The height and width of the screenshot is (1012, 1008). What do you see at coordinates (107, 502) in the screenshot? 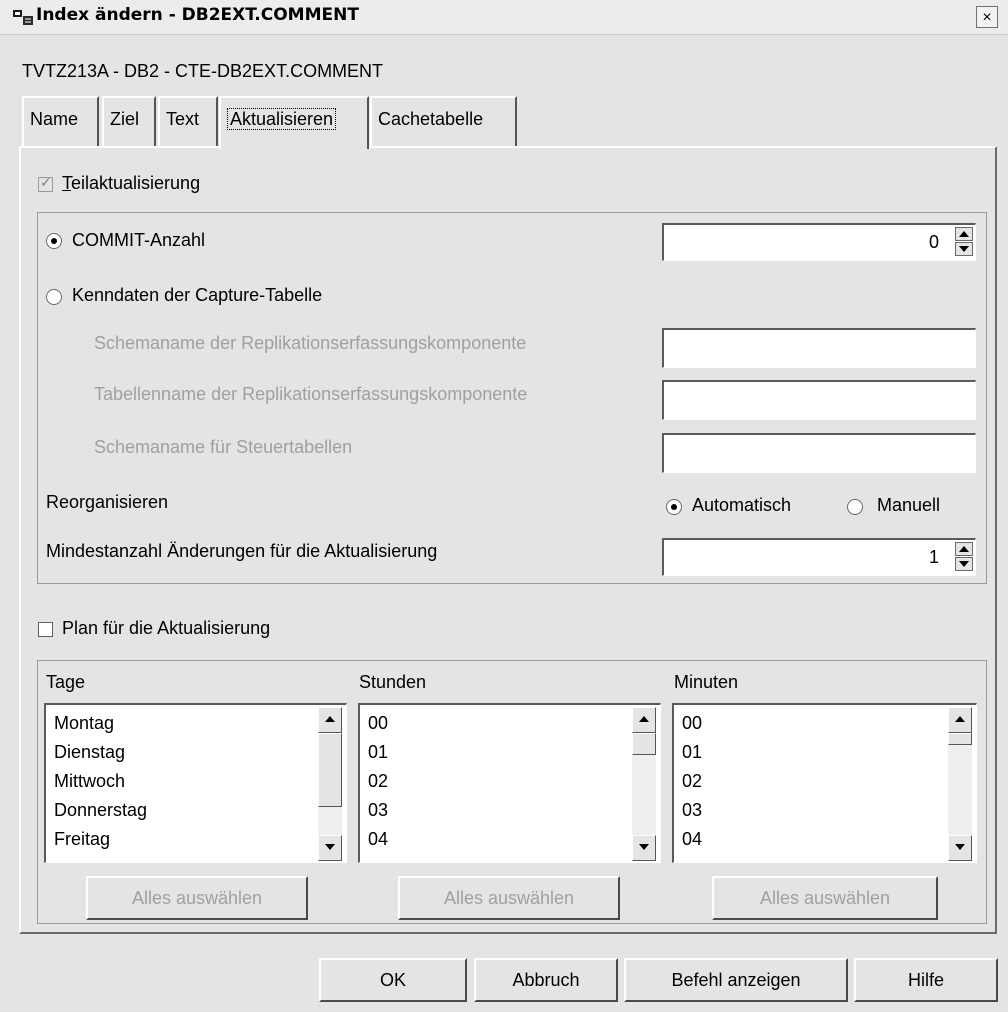
I see `reorg-label: Reorganisieren` at bounding box center [107, 502].